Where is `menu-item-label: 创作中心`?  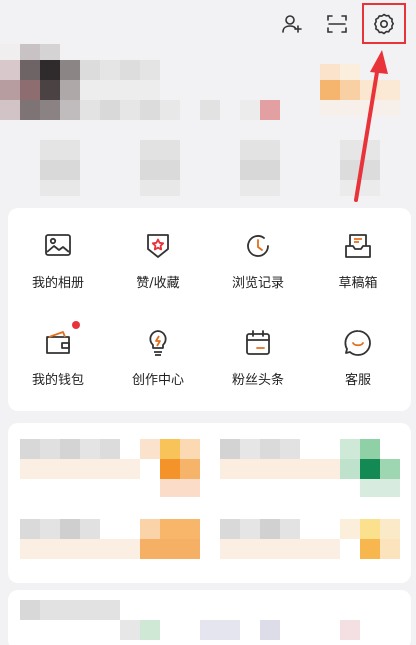
menu-item-label: 创作中心 is located at coordinates (157, 380).